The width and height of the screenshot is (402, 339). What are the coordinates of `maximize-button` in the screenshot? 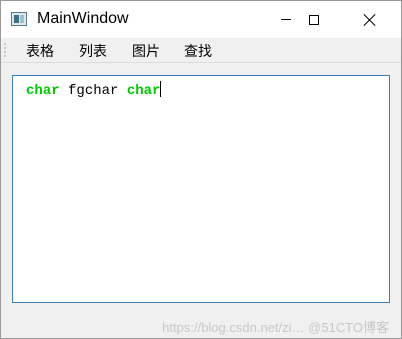 It's located at (314, 19).